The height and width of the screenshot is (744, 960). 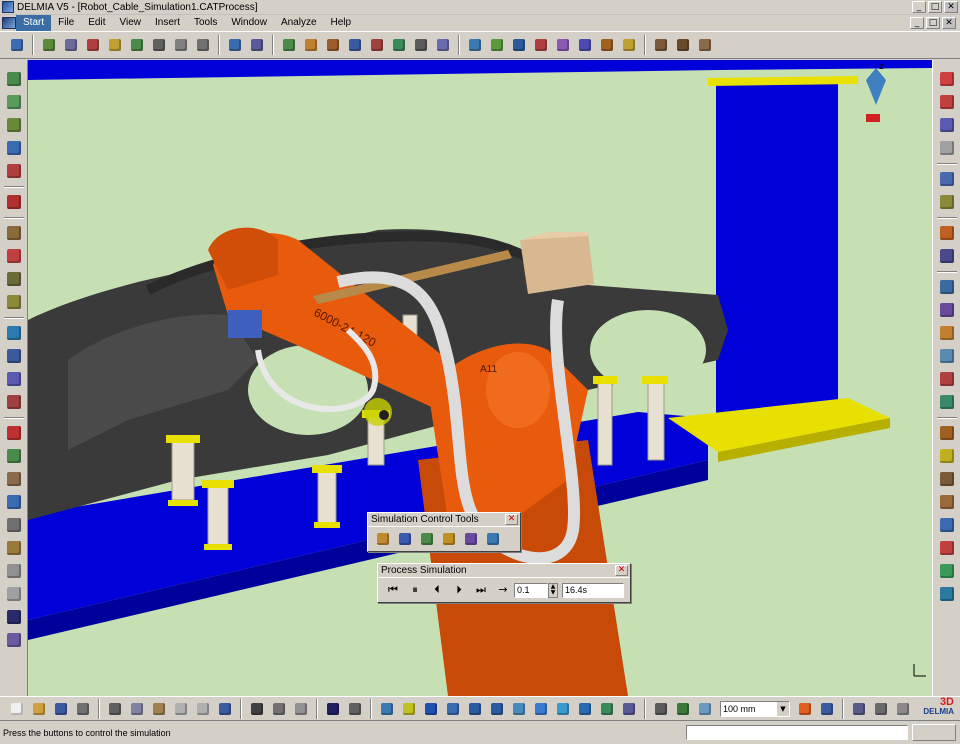 I want to click on cable-icon, so click(x=607, y=45).